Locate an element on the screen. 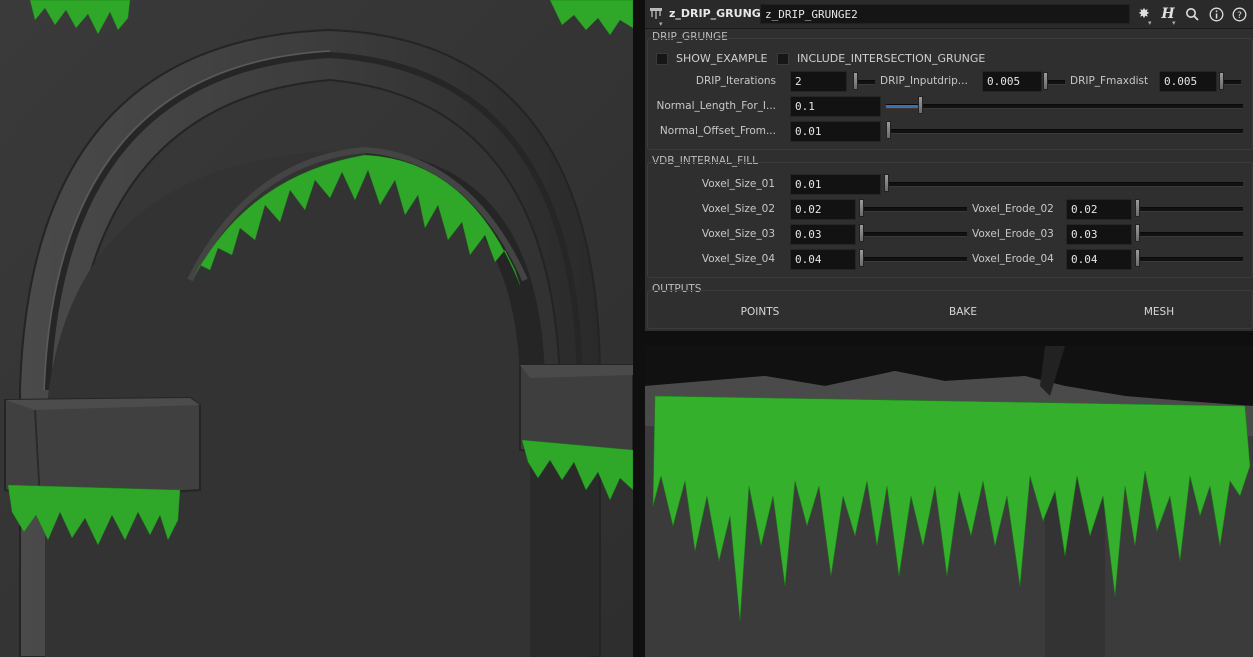 The image size is (1253, 657). voxel-size-01-label: Voxel_Size_01 is located at coordinates (738, 184).